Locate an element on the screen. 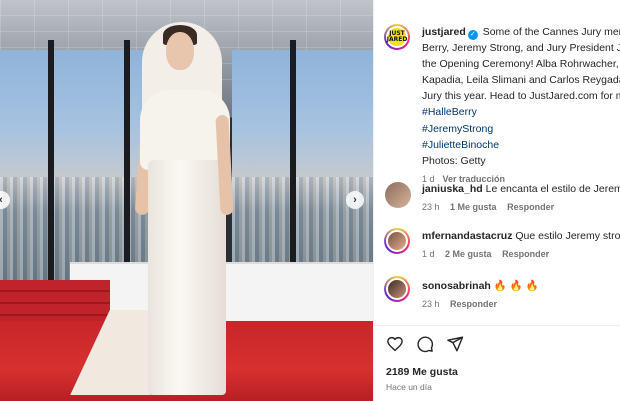 Image resolution: width=620 pixels, height=401 pixels. just-jared-logo: JUST JARED is located at coordinates (397, 37).